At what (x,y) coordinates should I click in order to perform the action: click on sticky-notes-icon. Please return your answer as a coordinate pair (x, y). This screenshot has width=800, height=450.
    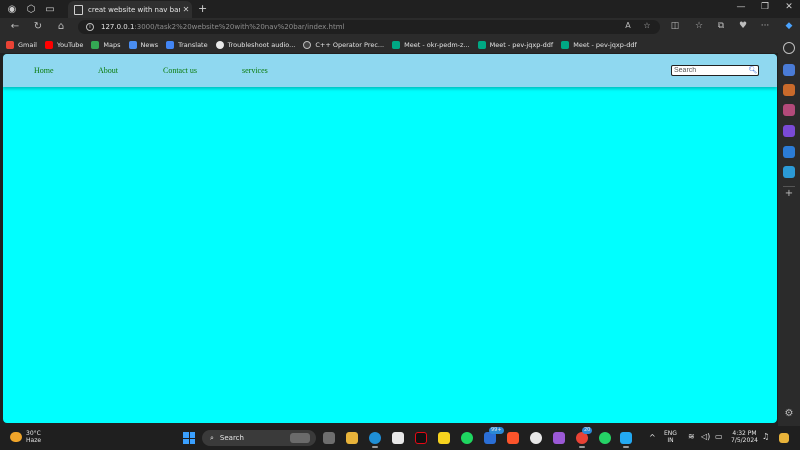
    Looking at the image, I should click on (444, 438).